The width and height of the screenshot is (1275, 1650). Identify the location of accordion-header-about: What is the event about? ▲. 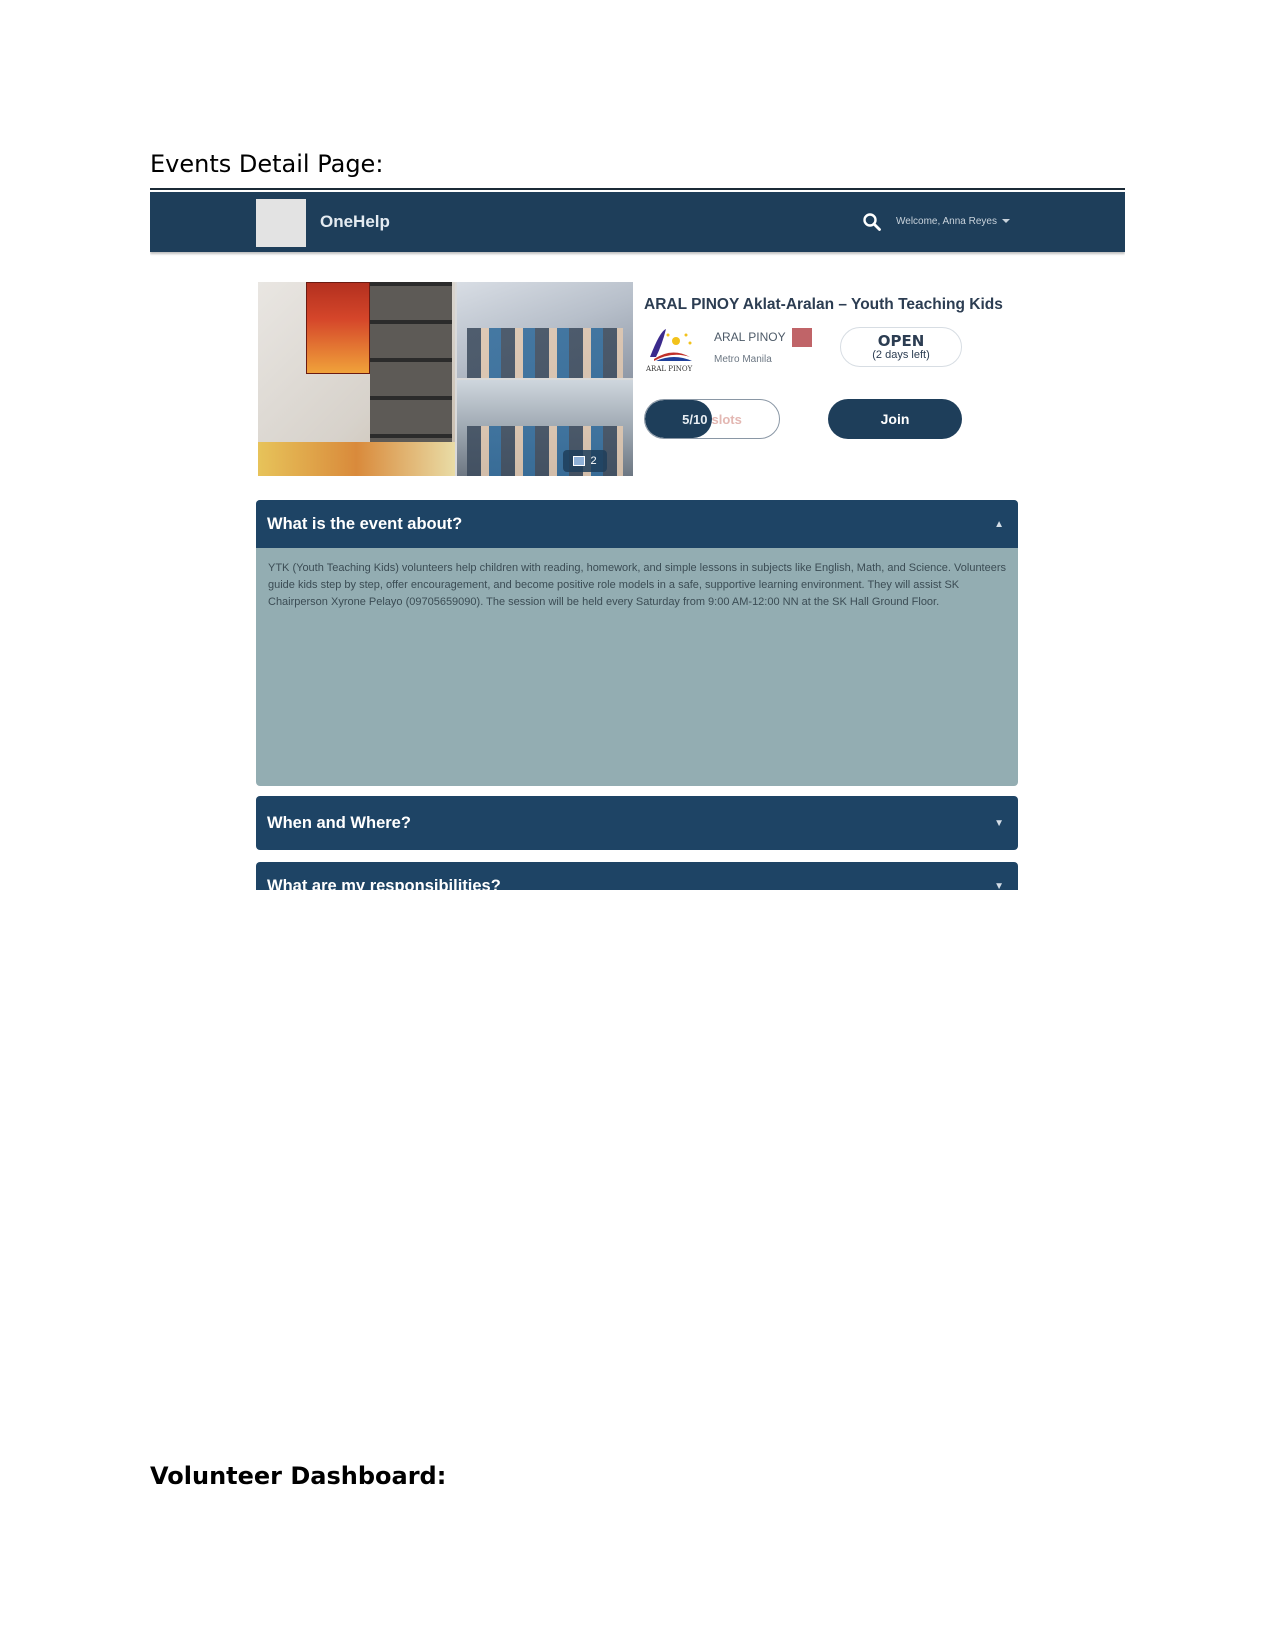
(637, 524).